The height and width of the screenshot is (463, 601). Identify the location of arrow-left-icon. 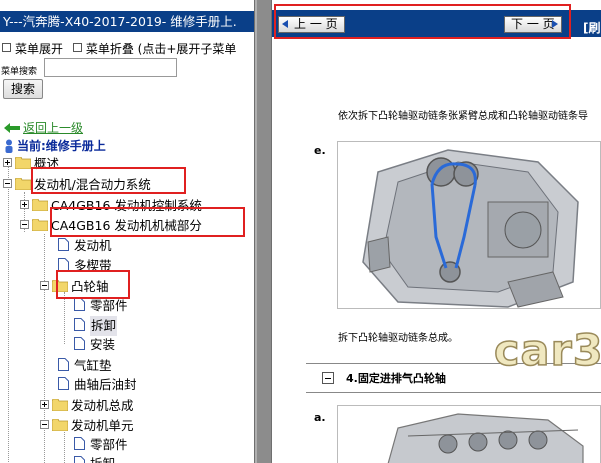
(285, 24).